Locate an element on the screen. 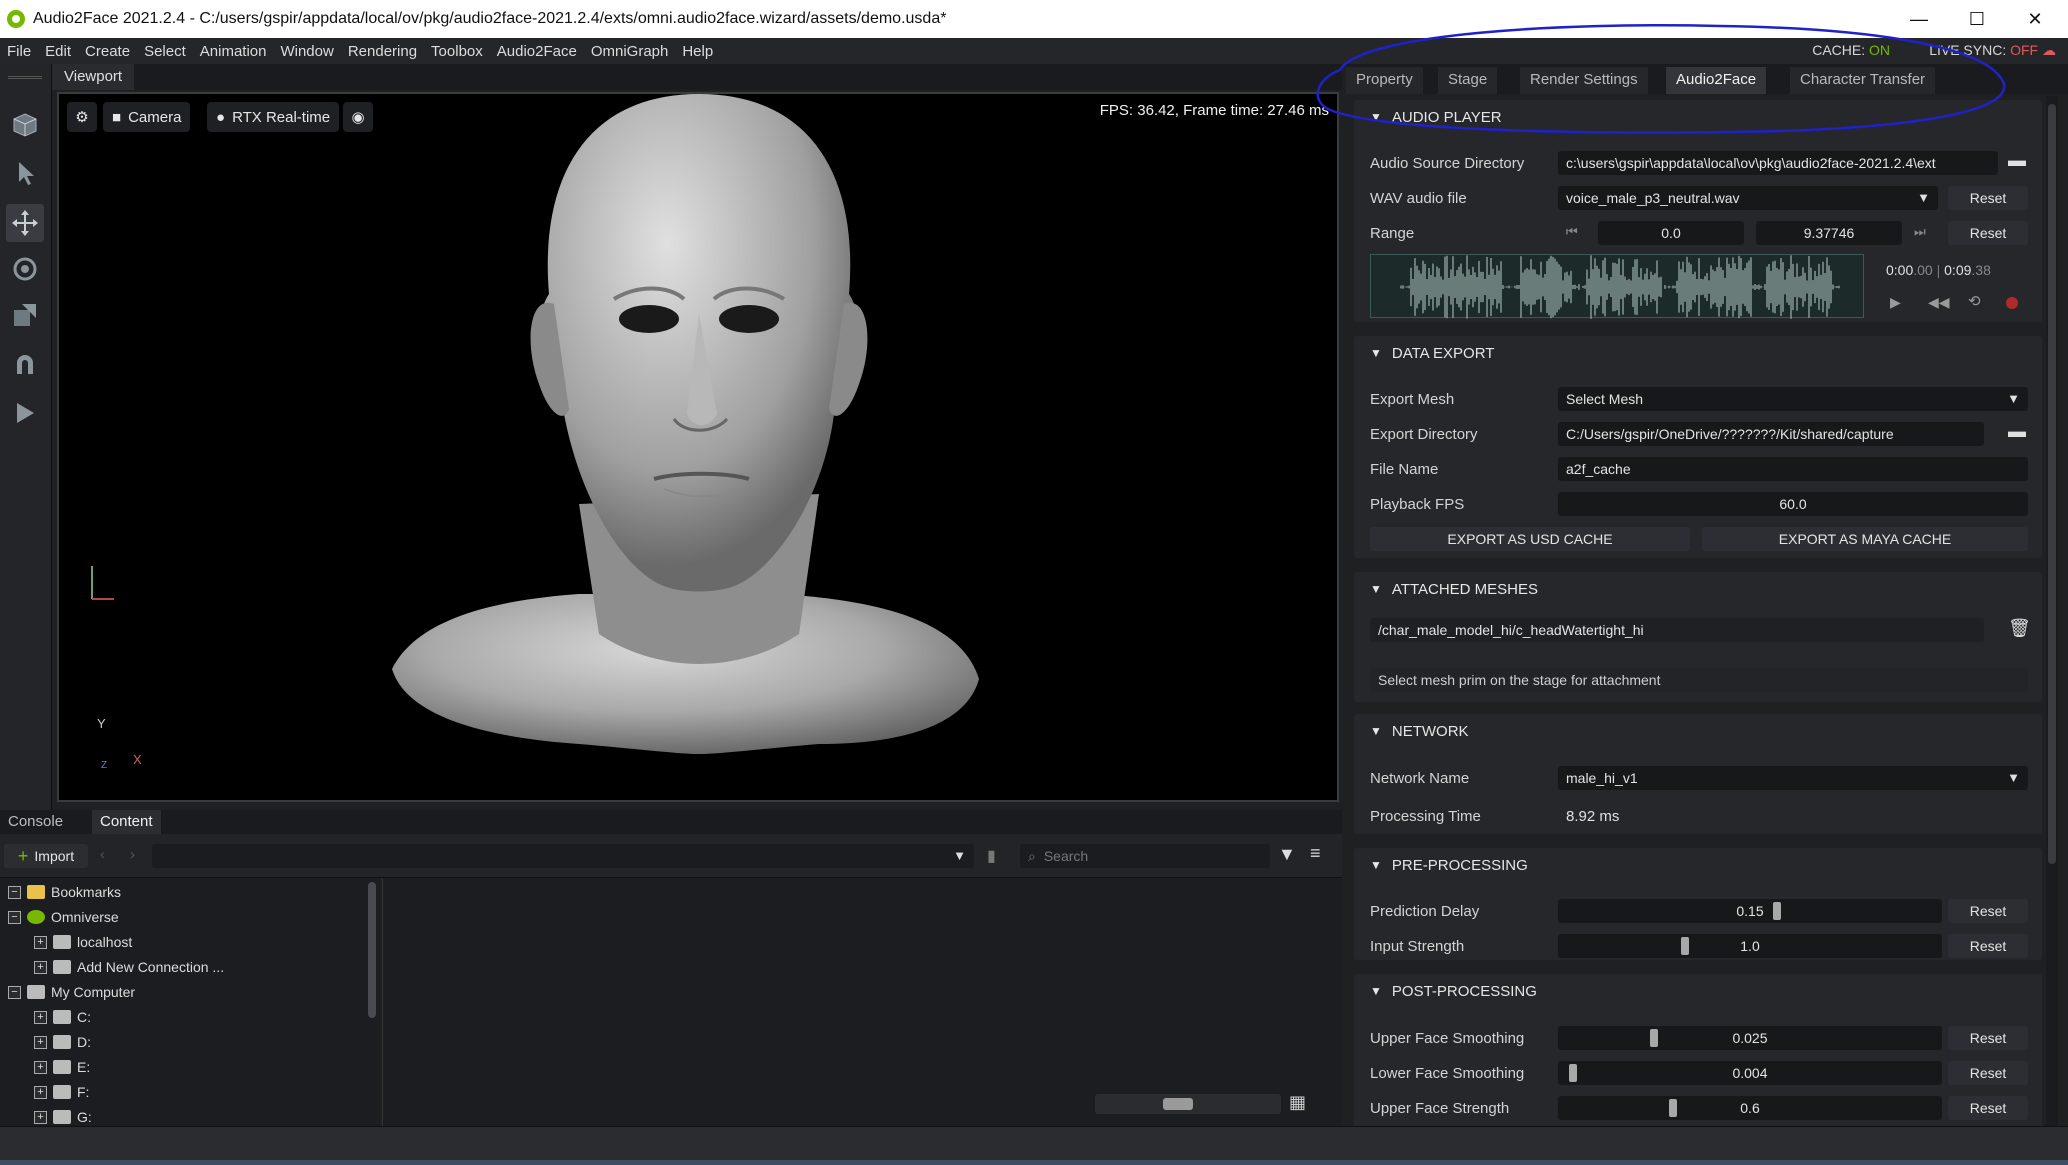 The width and height of the screenshot is (2068, 1165). playback-fps-field: 60.0 is located at coordinates (1793, 504).